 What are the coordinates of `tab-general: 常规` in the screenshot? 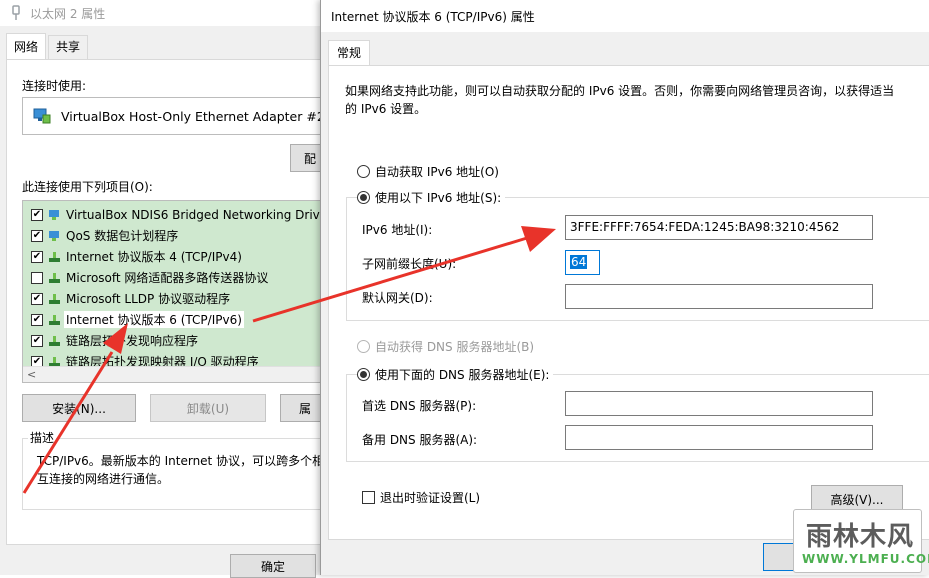 It's located at (349, 53).